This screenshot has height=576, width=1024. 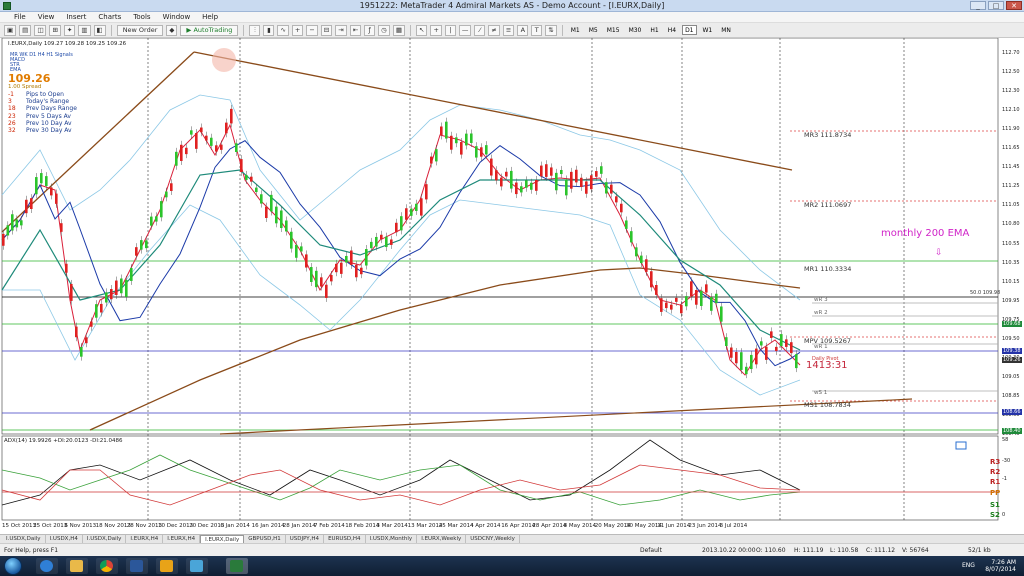 What do you see at coordinates (654, 30) in the screenshot?
I see `timeframe-h1: H1` at bounding box center [654, 30].